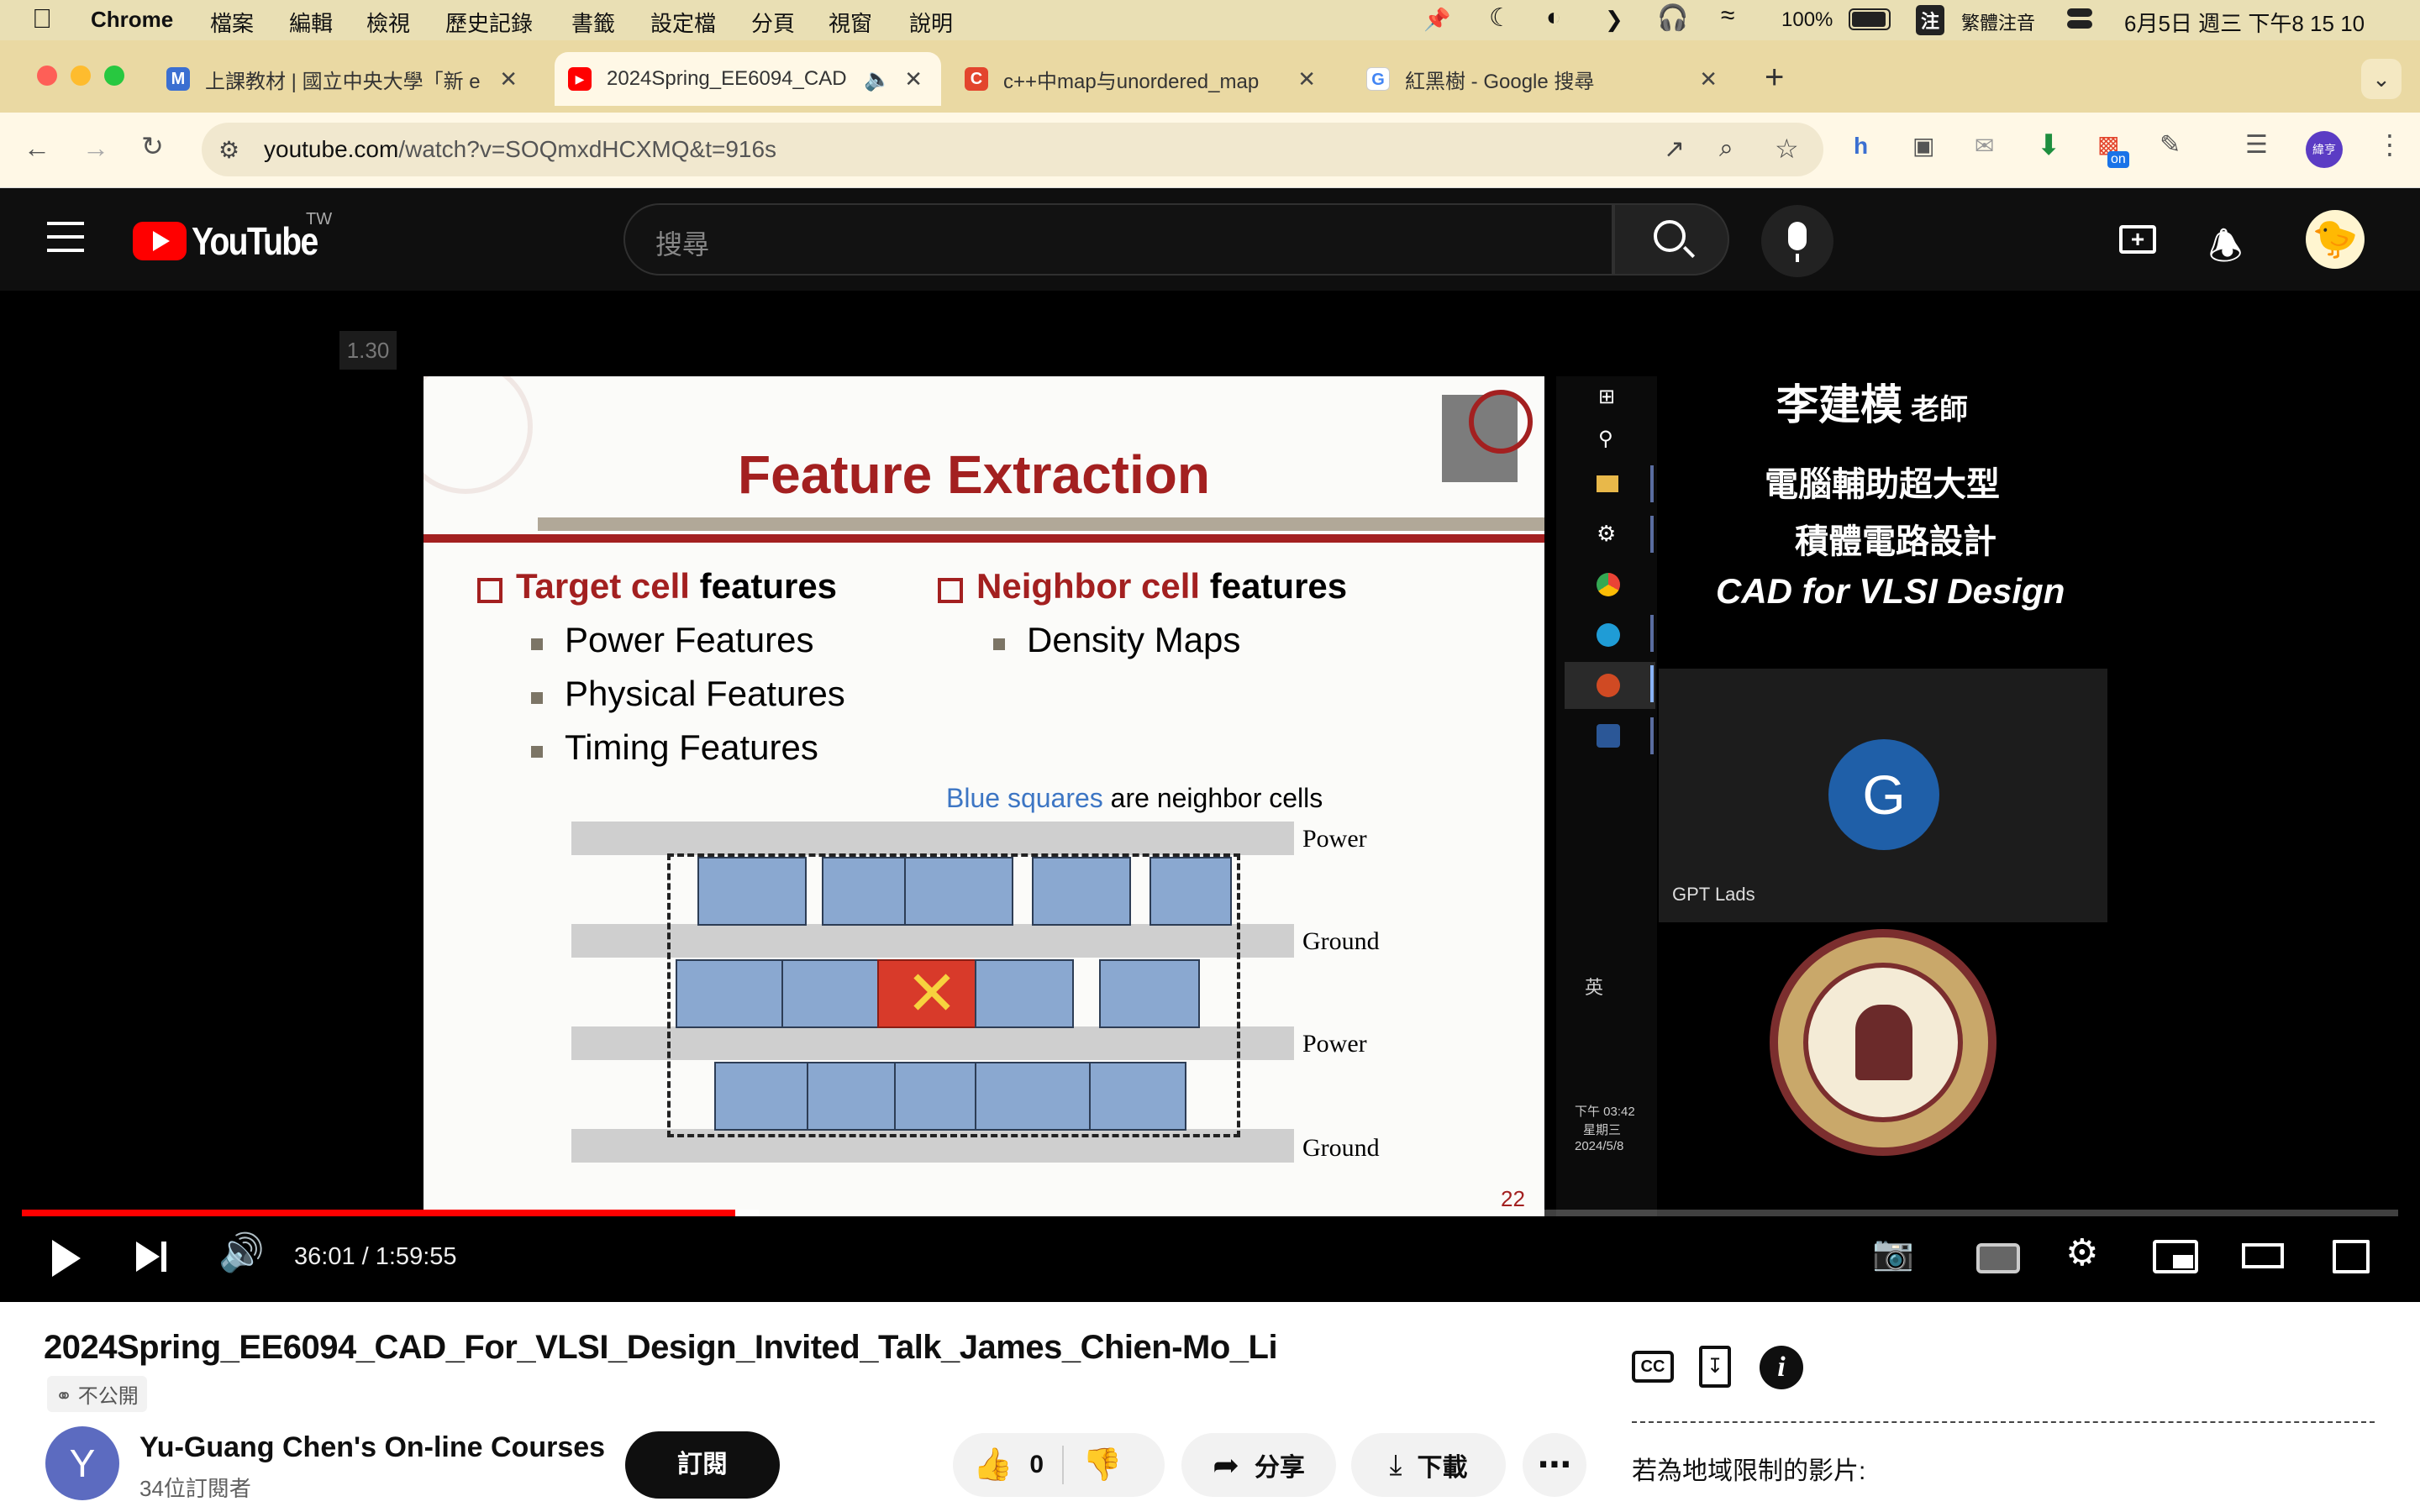 The width and height of the screenshot is (2420, 1512). What do you see at coordinates (773, 22) in the screenshot?
I see `menu-tab: 分頁` at bounding box center [773, 22].